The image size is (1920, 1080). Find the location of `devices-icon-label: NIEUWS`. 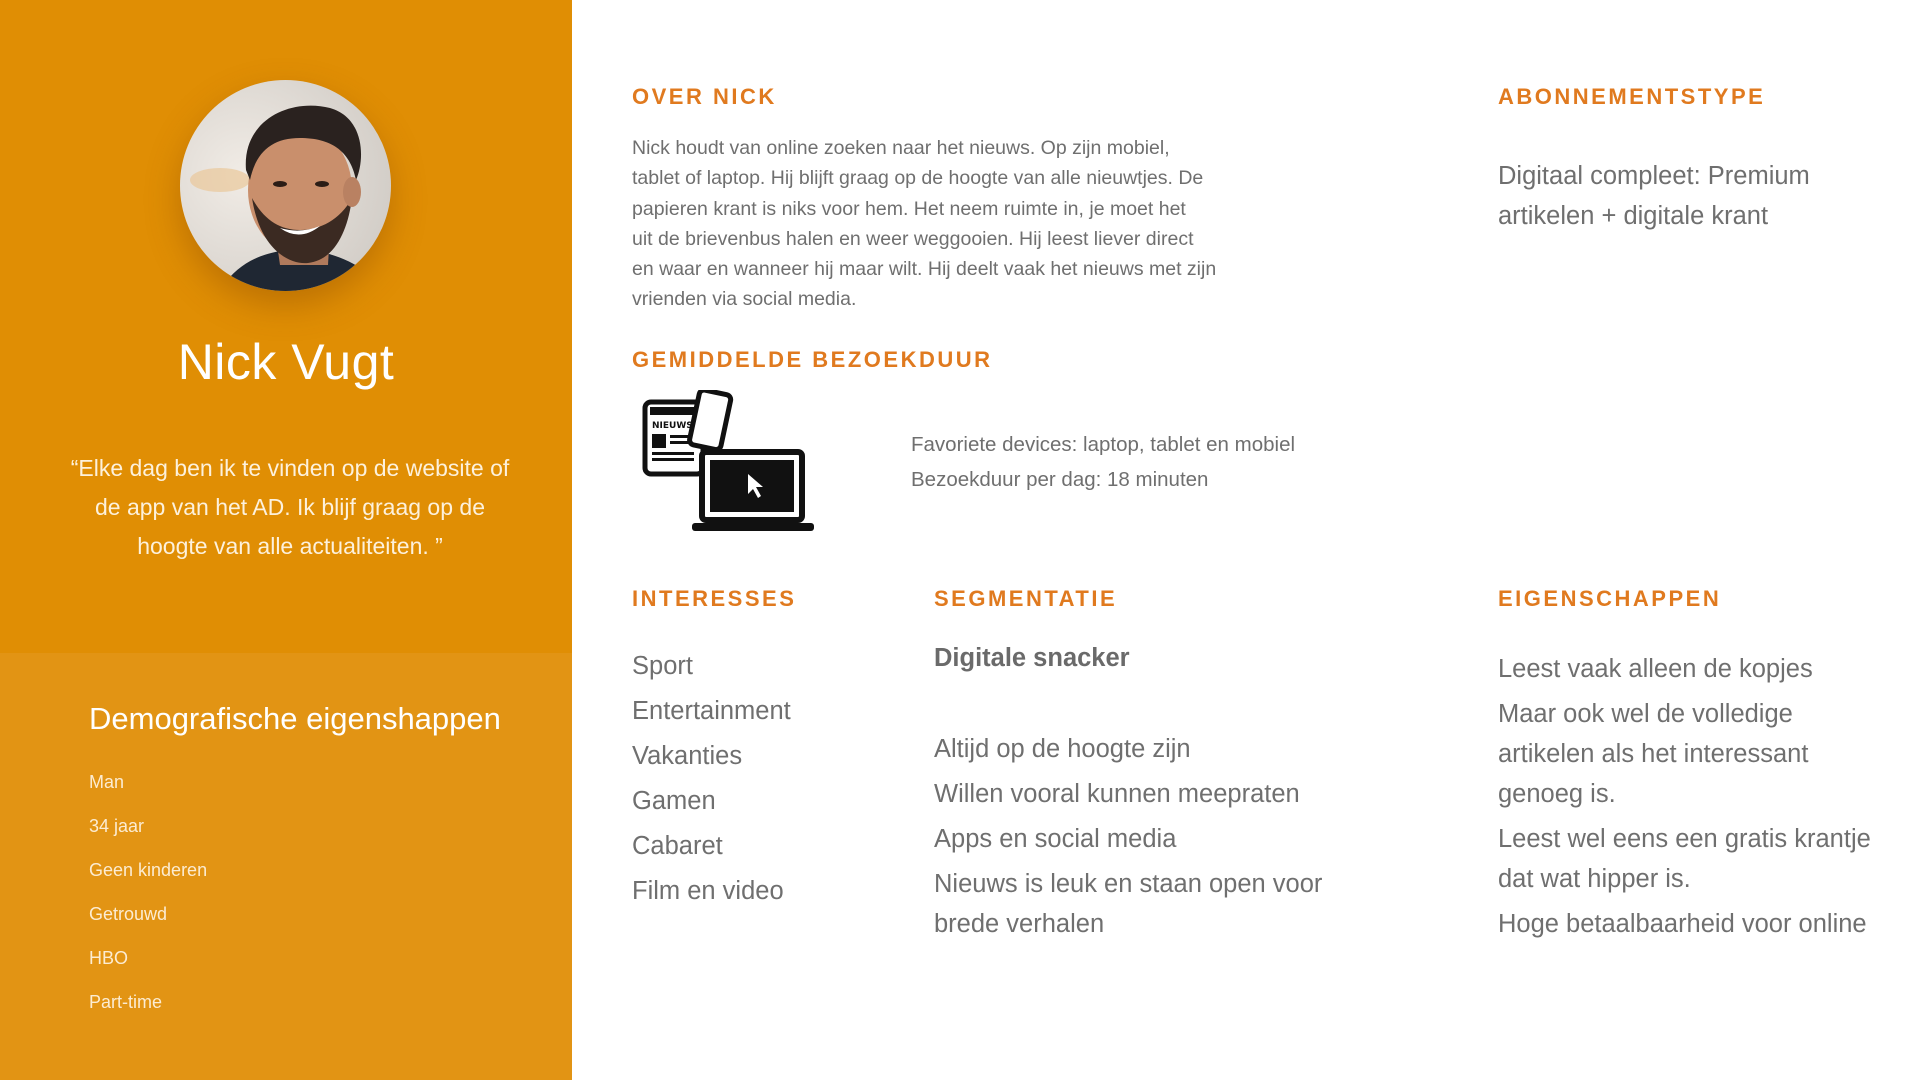

devices-icon-label: NIEUWS is located at coordinates (672, 426).